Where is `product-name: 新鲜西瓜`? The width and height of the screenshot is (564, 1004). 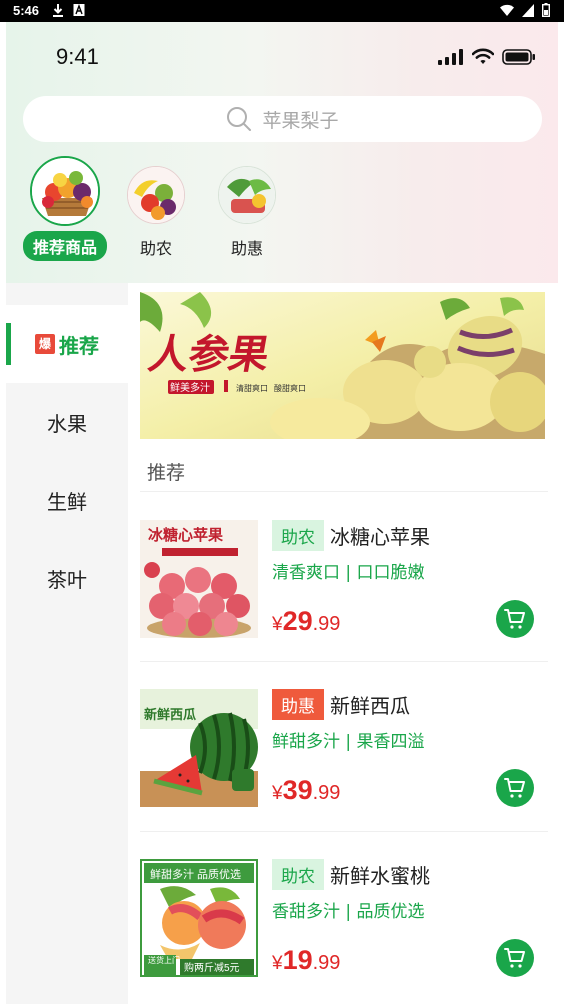
product-name: 新鲜西瓜 is located at coordinates (370, 706).